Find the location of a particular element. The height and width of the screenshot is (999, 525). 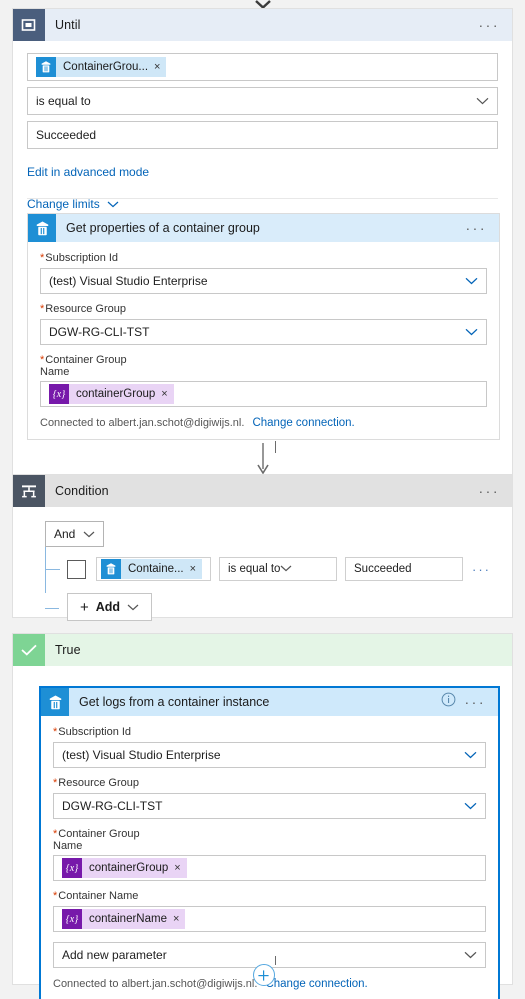

condition-add-label: Add is located at coordinates (108, 607).